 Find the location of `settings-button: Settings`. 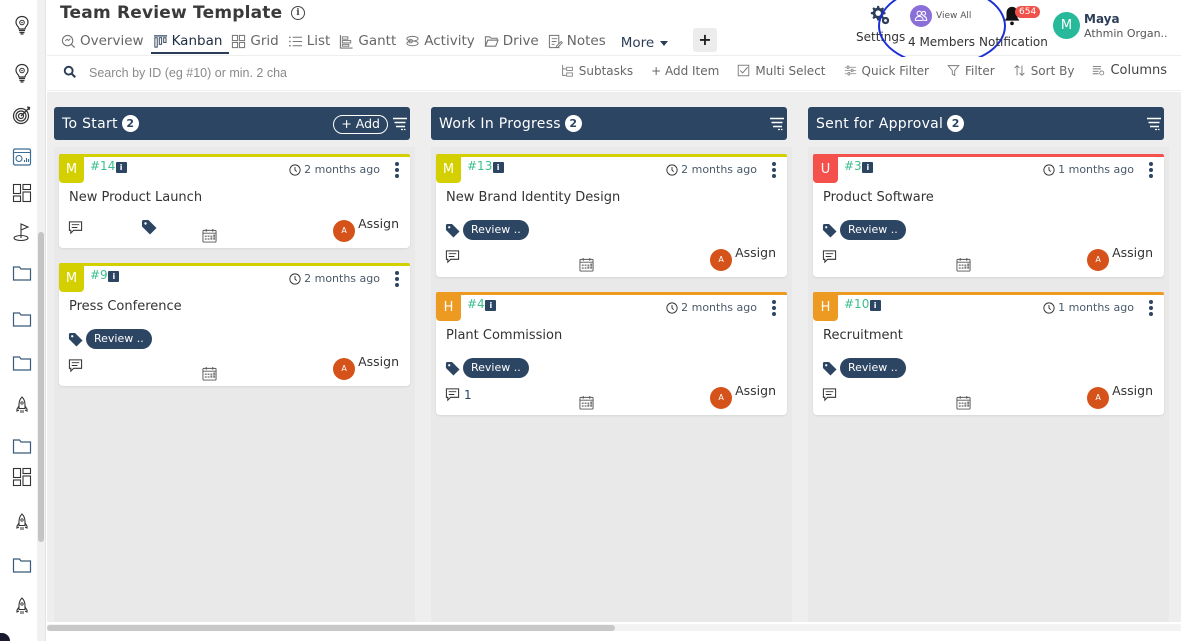

settings-button: Settings is located at coordinates (880, 24).